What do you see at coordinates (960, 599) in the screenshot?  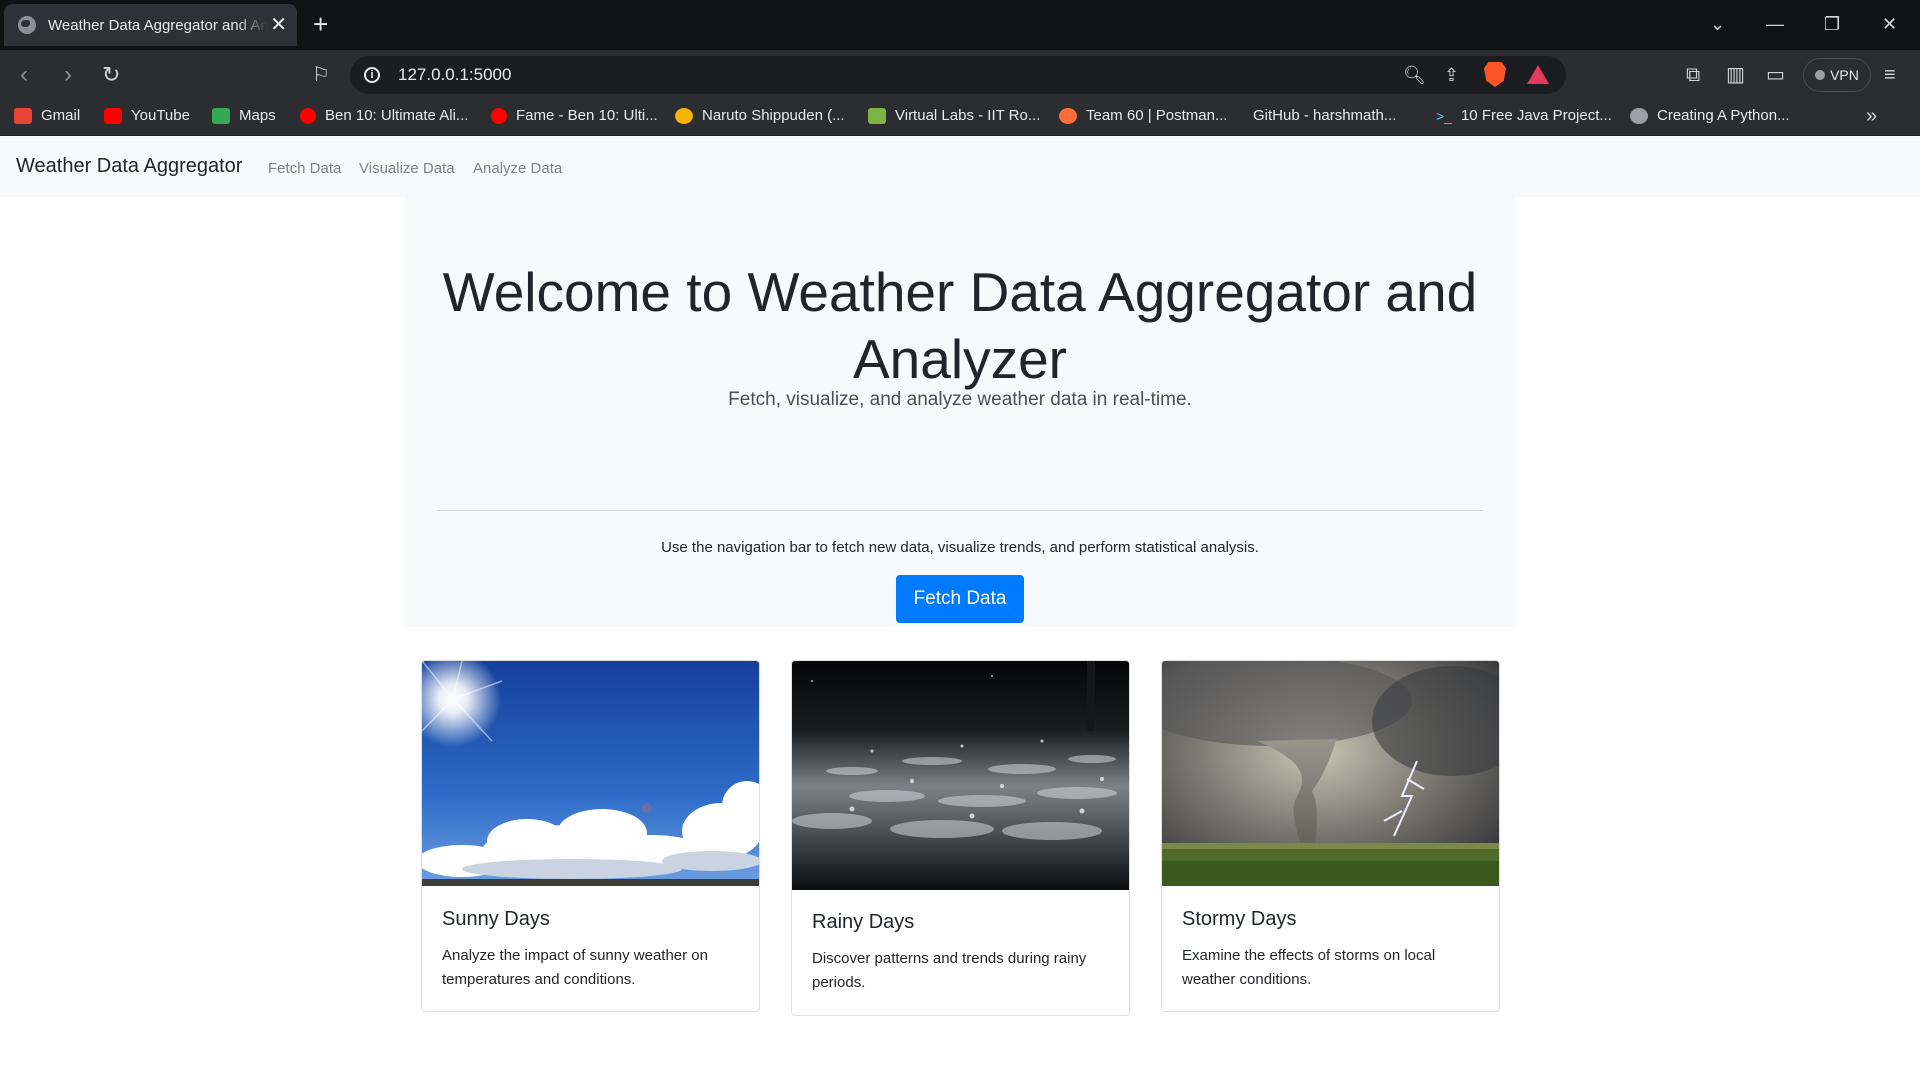 I see `fetch-data-button: Fetch Data` at bounding box center [960, 599].